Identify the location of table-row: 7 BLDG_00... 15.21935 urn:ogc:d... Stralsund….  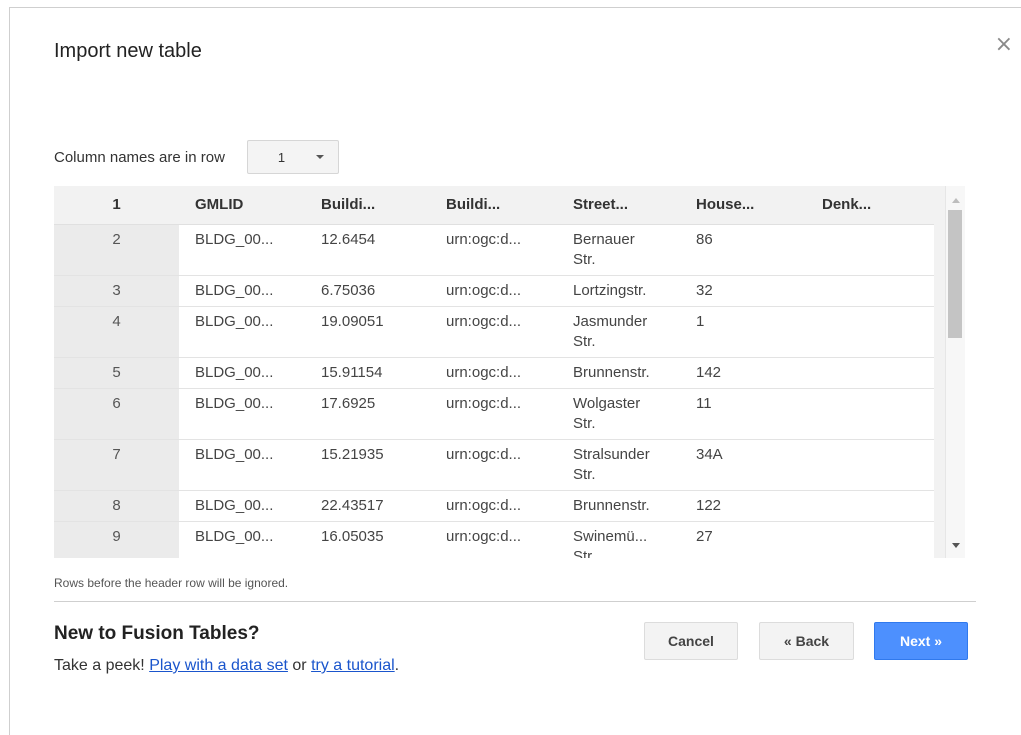
(494, 465).